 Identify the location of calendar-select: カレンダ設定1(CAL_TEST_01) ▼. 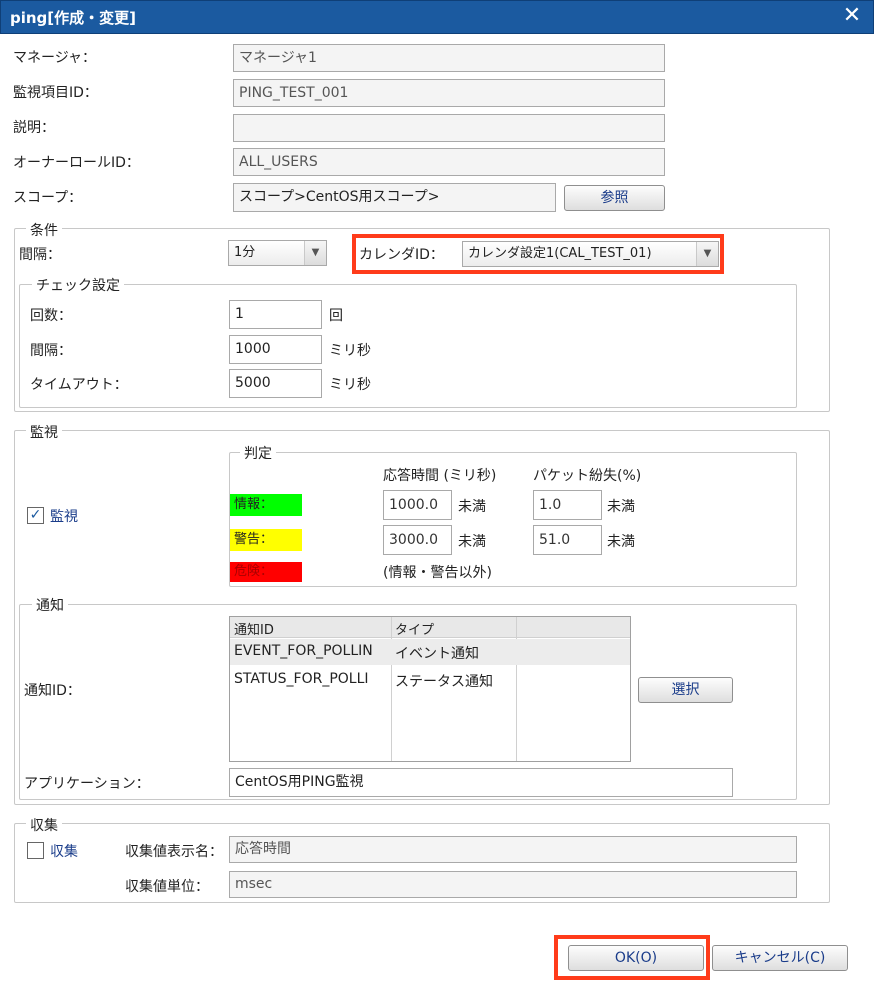
(590, 254).